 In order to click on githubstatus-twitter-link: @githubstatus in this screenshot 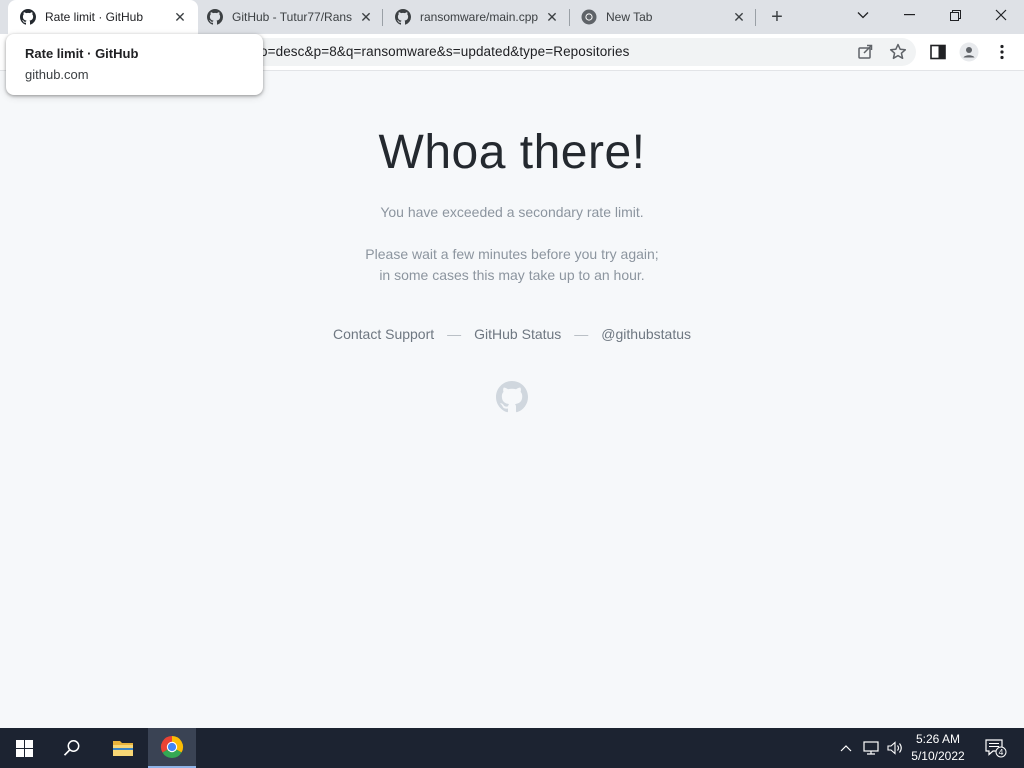, I will do `click(646, 334)`.